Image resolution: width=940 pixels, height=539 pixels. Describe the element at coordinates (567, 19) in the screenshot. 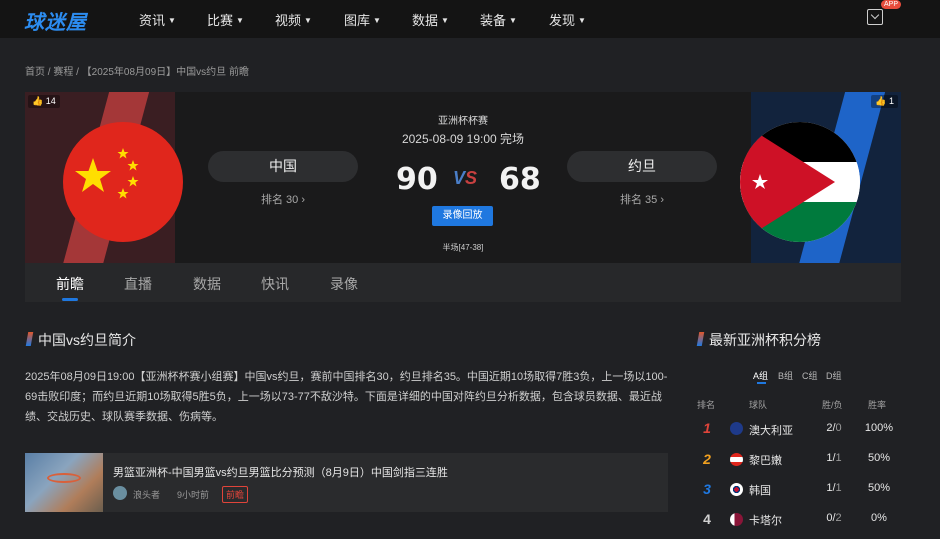

I see `nav-item-discover: 发现 ▼` at that location.